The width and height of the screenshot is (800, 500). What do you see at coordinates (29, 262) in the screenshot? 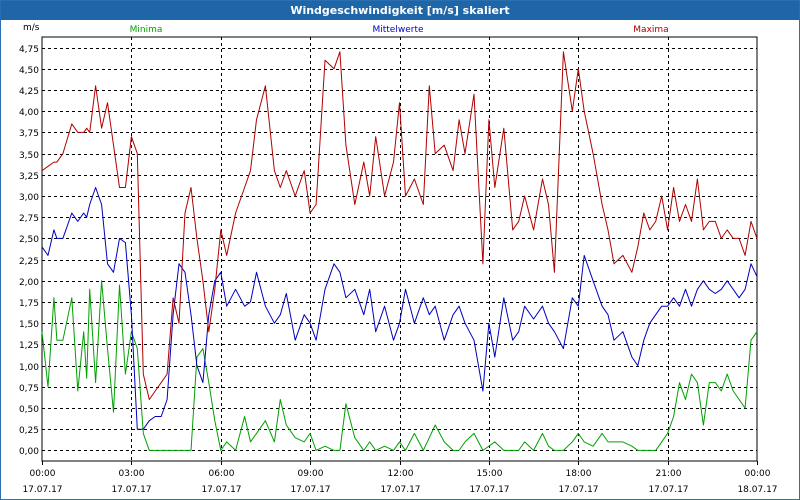
I see `y-tick-label: 2,25` at bounding box center [29, 262].